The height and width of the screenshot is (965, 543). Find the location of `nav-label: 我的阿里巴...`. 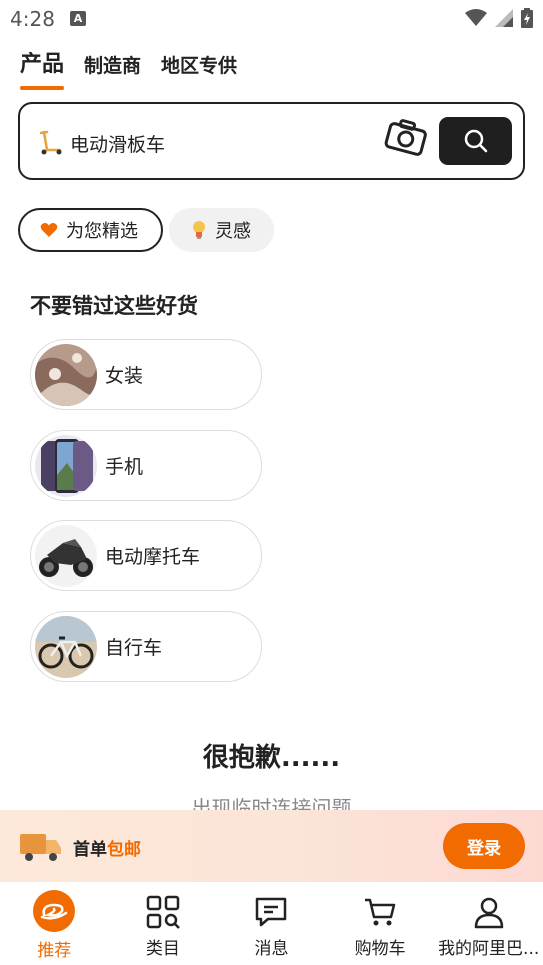

nav-label: 我的阿里巴... is located at coordinates (489, 949).